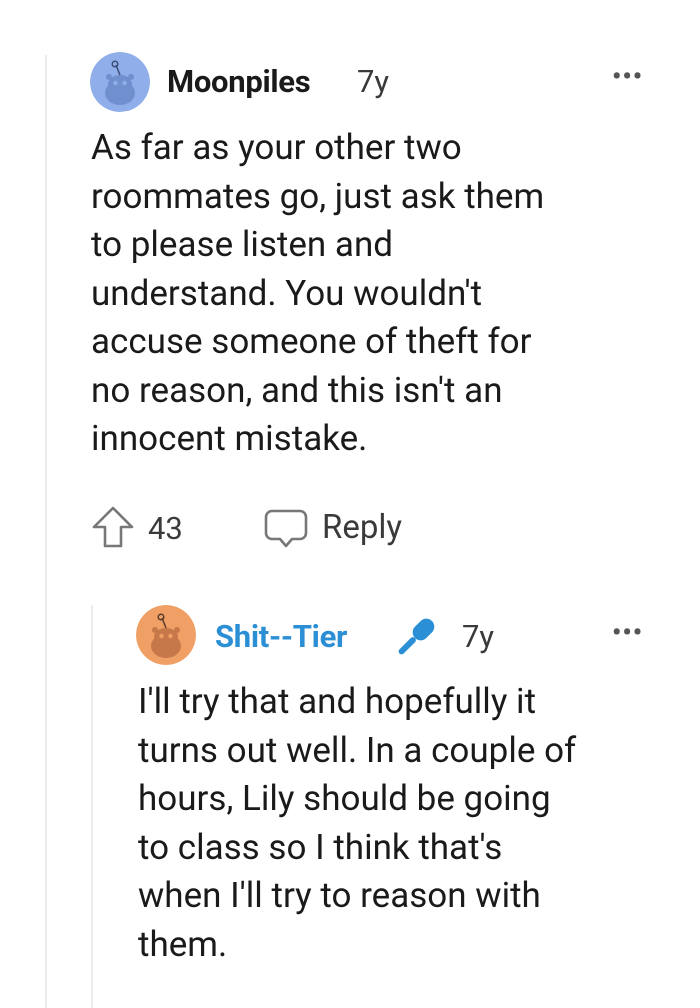 The width and height of the screenshot is (700, 1008). What do you see at coordinates (362, 527) in the screenshot?
I see `reply-label: Reply` at bounding box center [362, 527].